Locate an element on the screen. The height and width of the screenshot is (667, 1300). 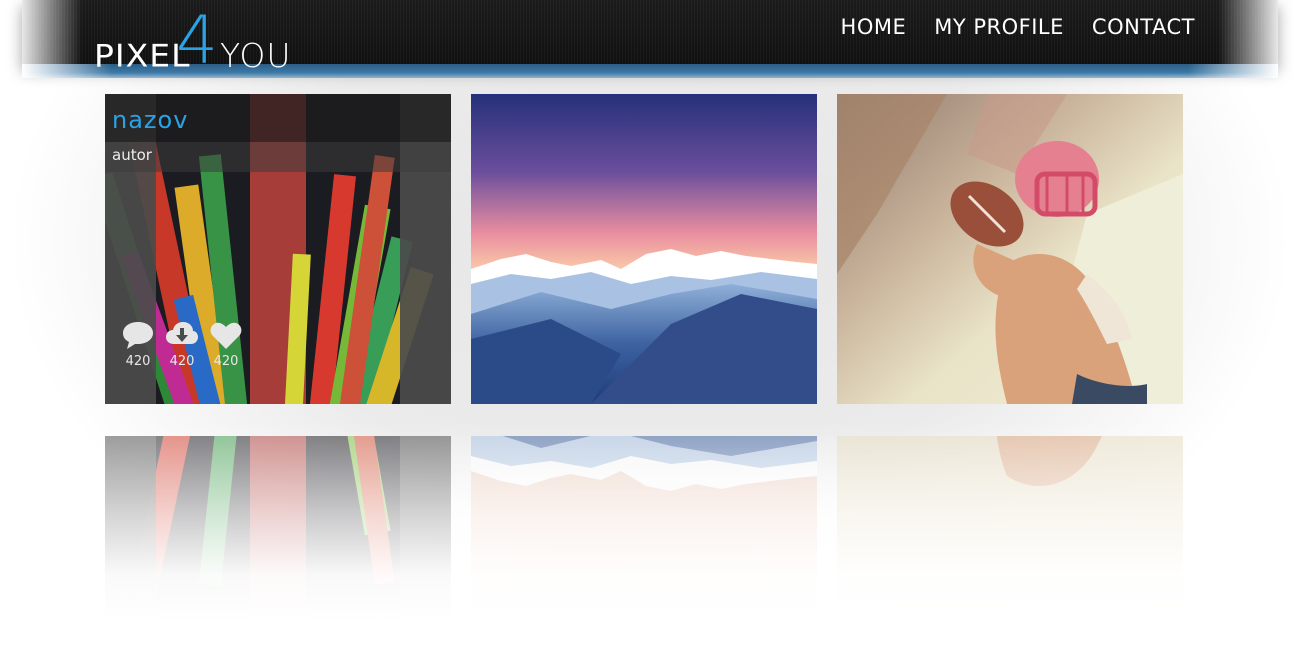
tile-stats: 420 420 420 is located at coordinates (182, 344).